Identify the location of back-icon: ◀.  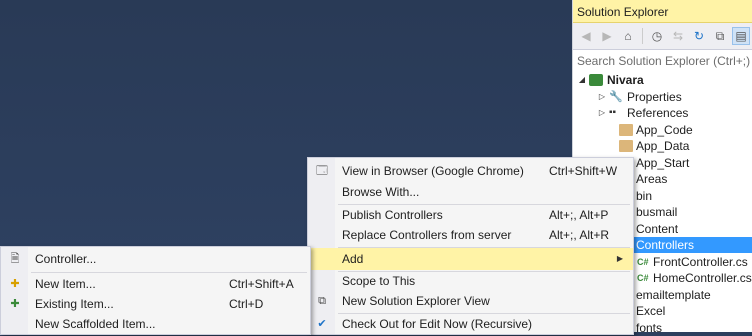
(586, 36).